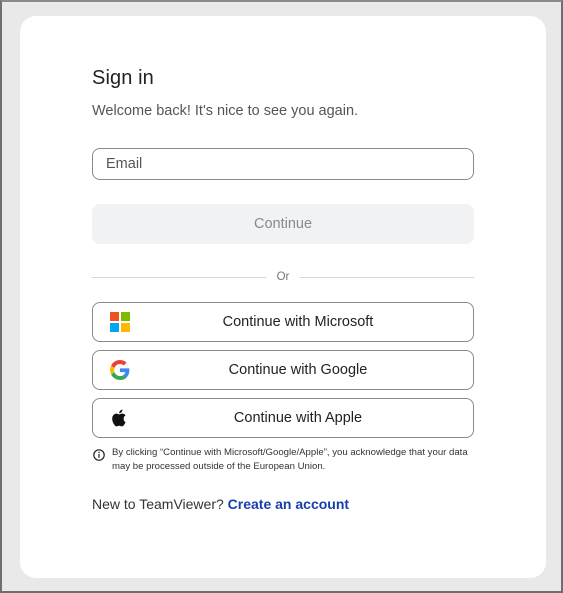 This screenshot has width=563, height=593. I want to click on continue-with-apple-button: Continue with Apple, so click(283, 418).